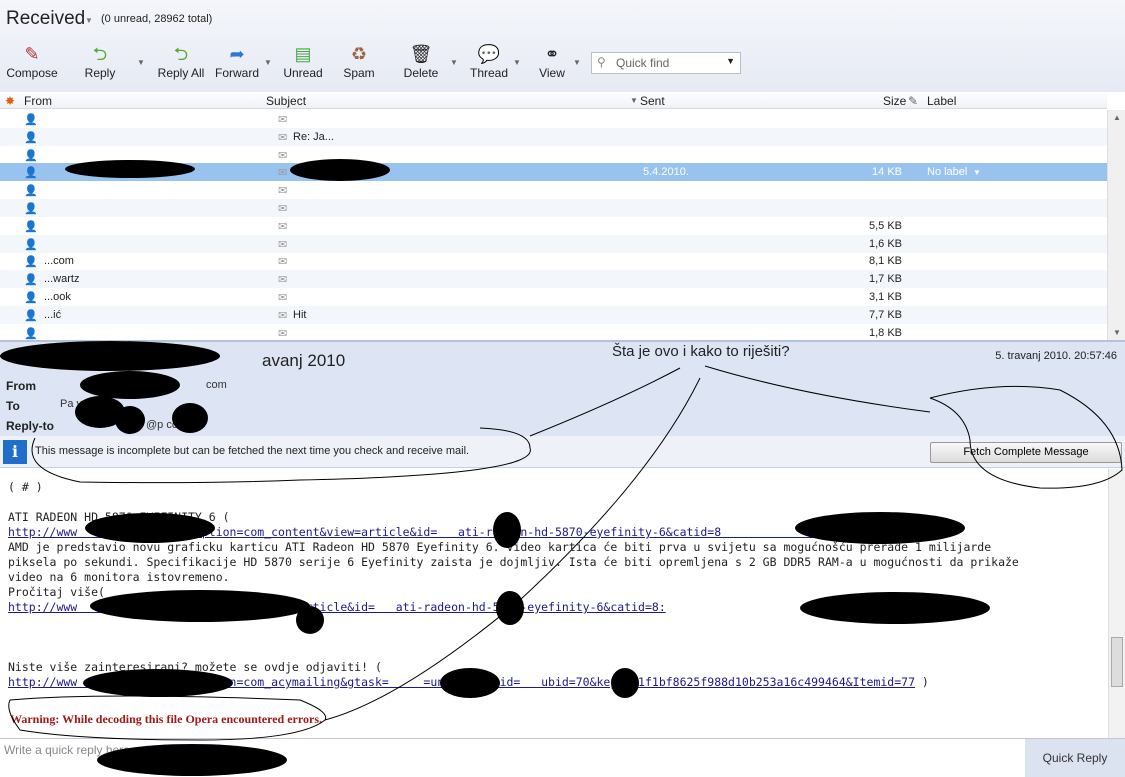 Image resolution: width=1125 pixels, height=777 pixels. I want to click on message-row: 👤 ...ook ✉ 3,1 KB, so click(553, 297).